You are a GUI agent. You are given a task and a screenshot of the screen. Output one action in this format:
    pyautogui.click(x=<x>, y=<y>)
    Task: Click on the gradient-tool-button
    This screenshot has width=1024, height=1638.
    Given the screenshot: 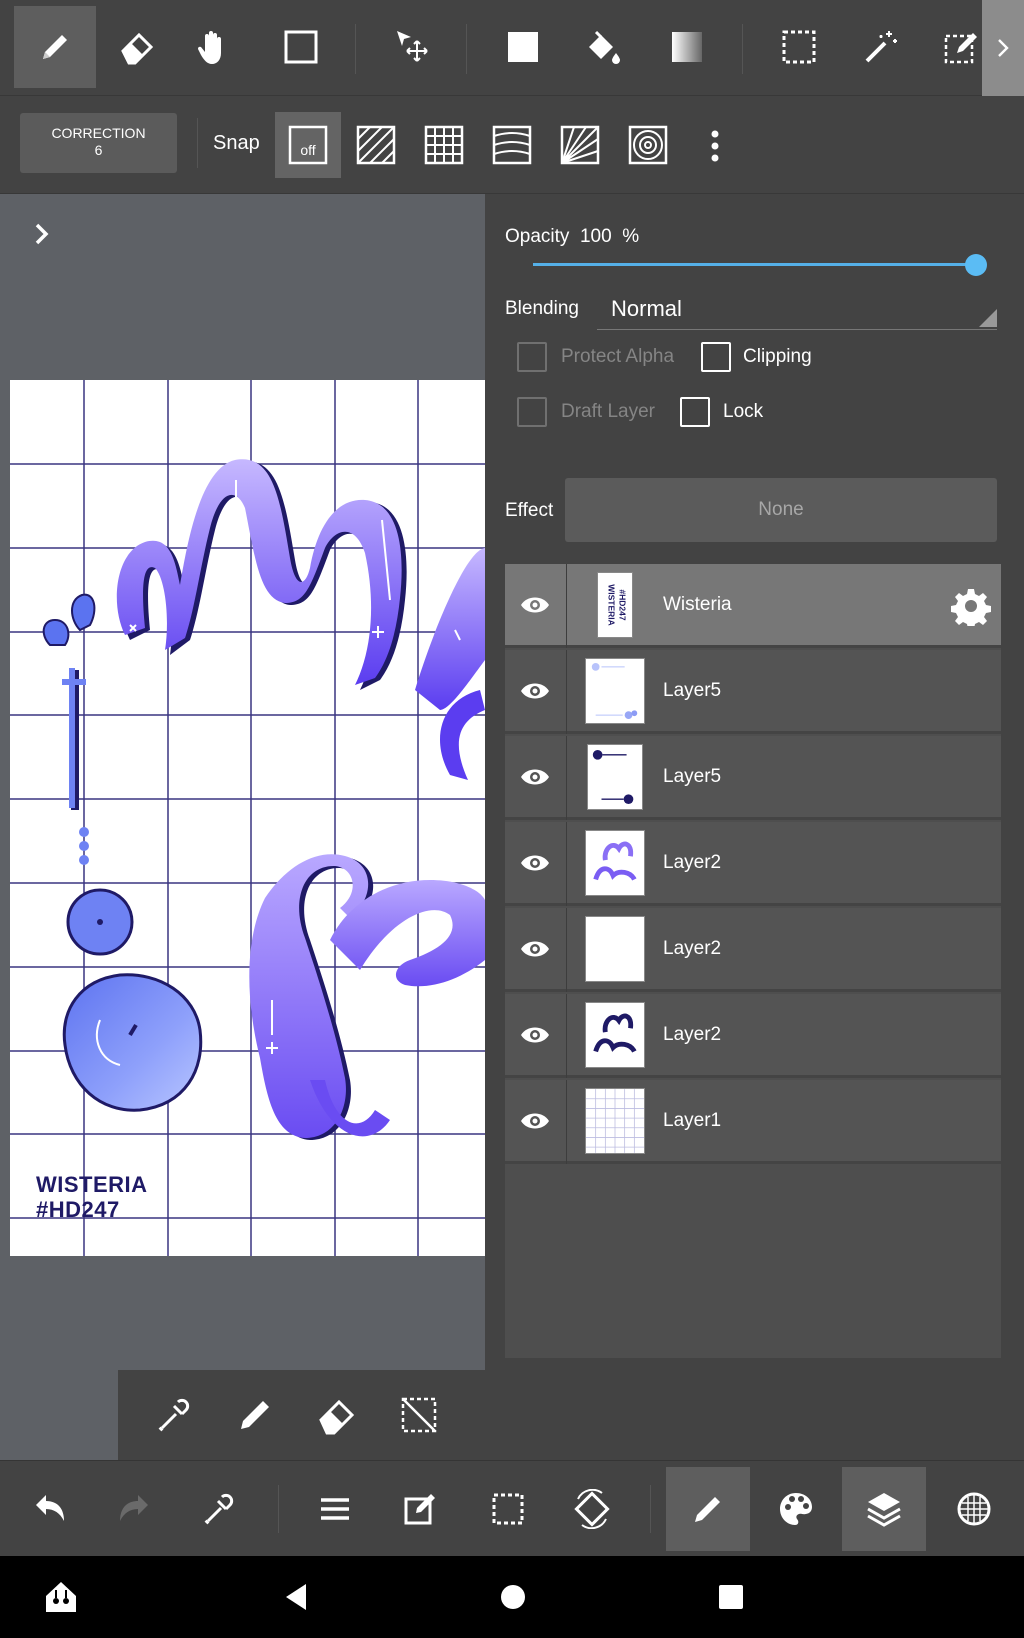 What is the action you would take?
    pyautogui.click(x=687, y=47)
    